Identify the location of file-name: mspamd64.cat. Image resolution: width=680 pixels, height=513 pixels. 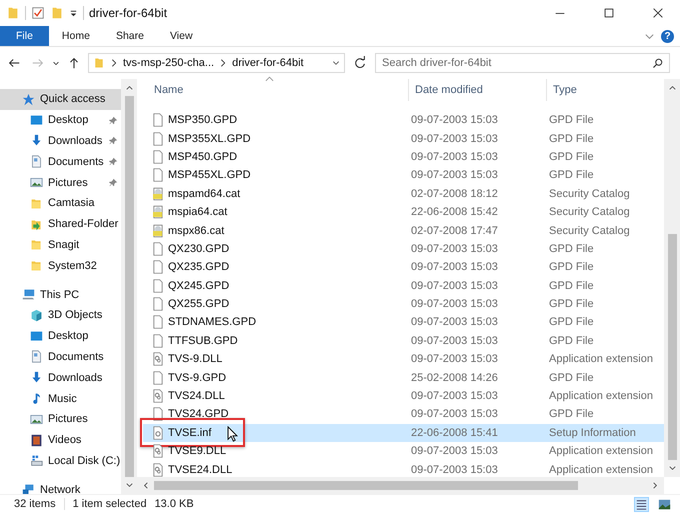
(204, 194).